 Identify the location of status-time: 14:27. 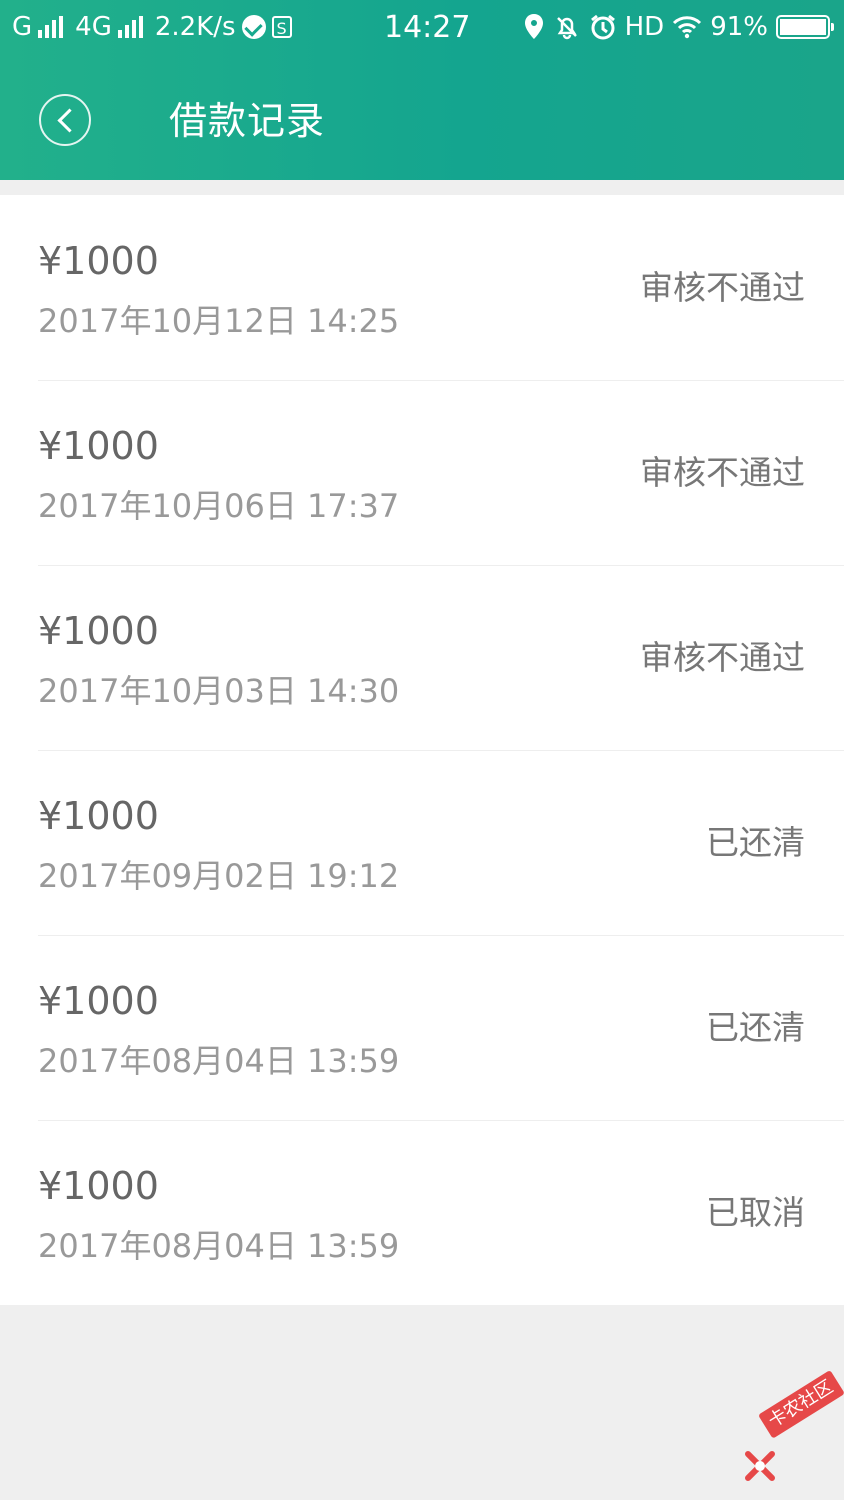
(427, 27).